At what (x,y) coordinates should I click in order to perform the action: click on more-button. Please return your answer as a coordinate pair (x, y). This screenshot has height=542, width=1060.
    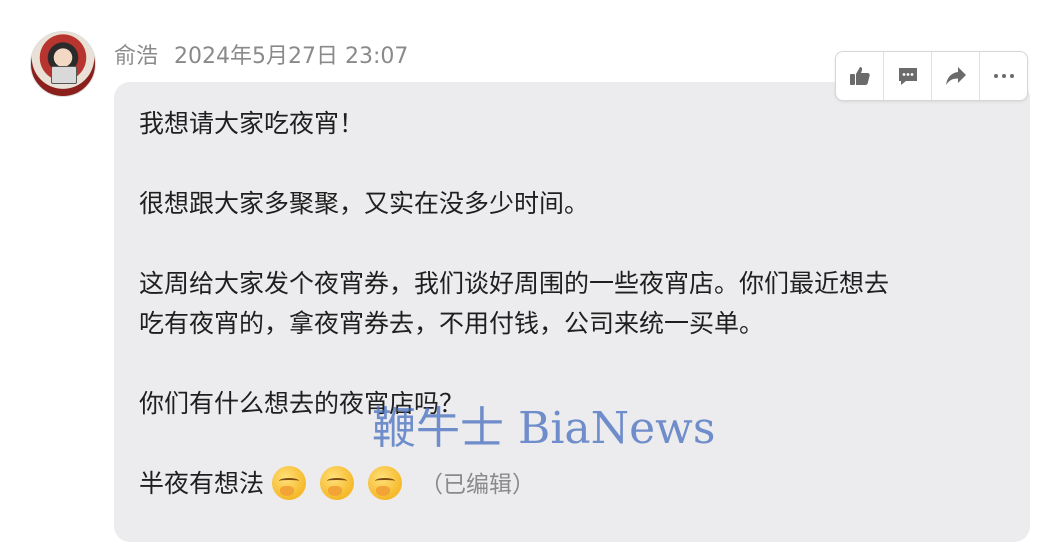
    Looking at the image, I should click on (1003, 76).